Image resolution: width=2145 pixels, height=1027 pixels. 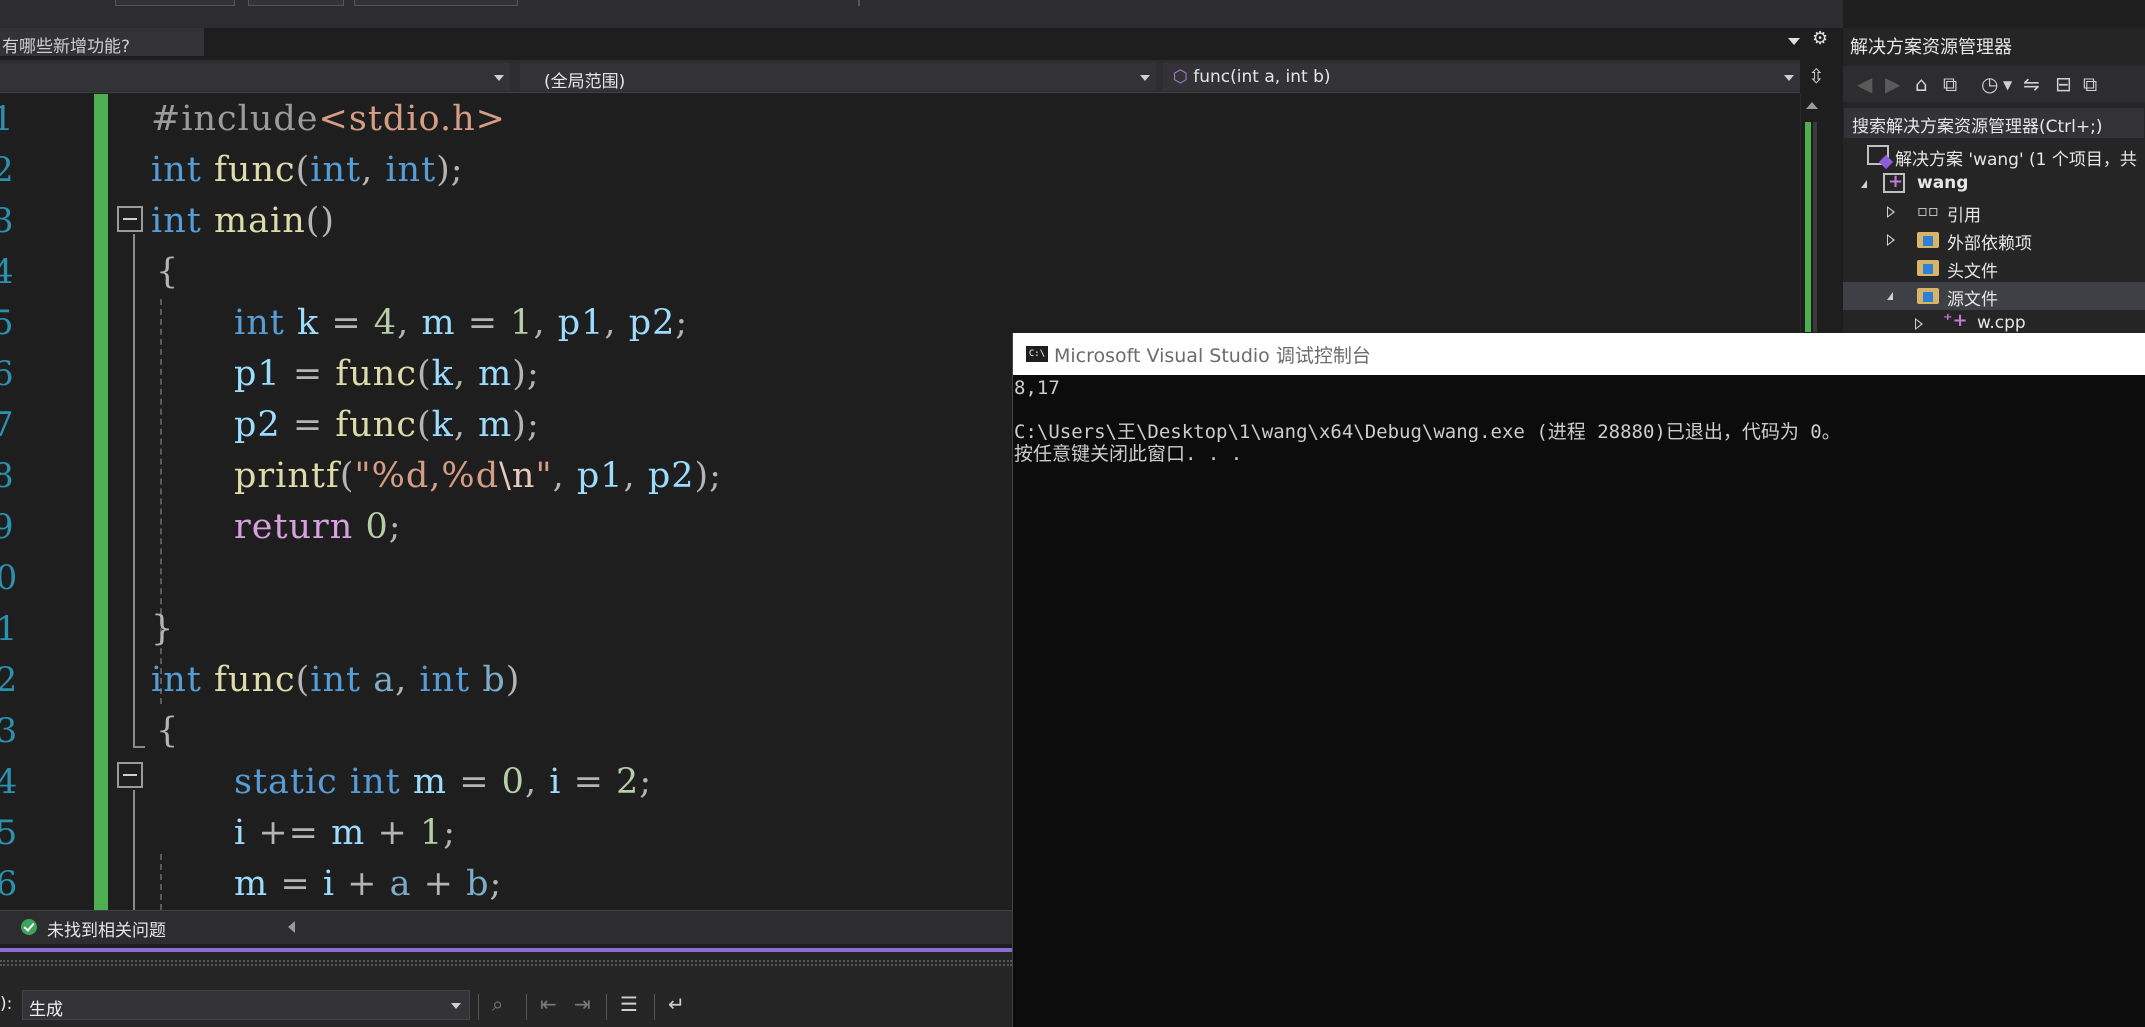 I want to click on tree-item-label: 头文件, so click(x=1972, y=272).